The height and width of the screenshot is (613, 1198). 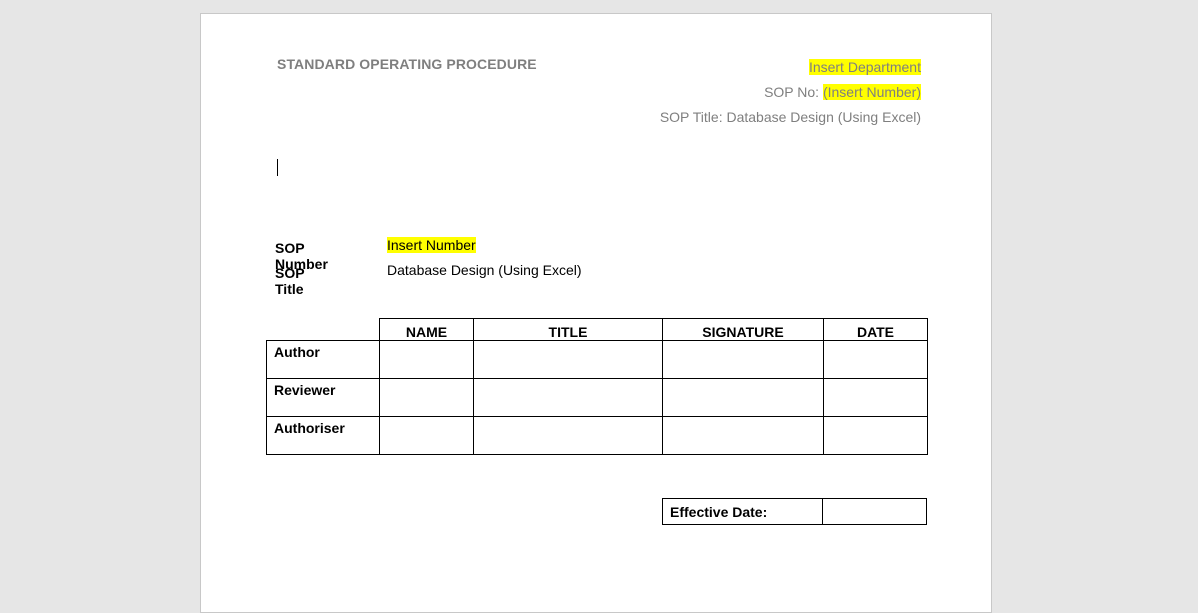 What do you see at coordinates (743, 435) in the screenshot?
I see `authoriser-signature-cell` at bounding box center [743, 435].